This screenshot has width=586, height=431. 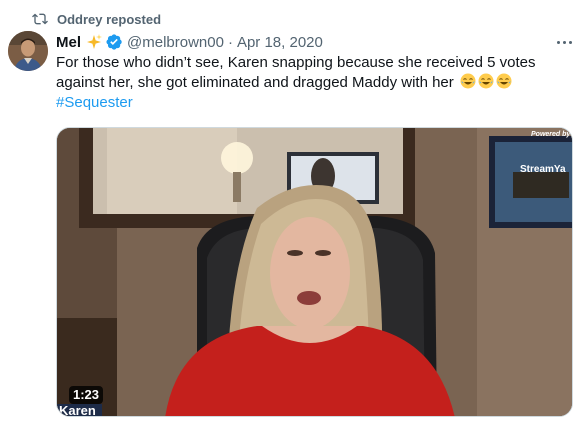 I want to click on watermark-powered-text: Powered by, so click(x=551, y=134).